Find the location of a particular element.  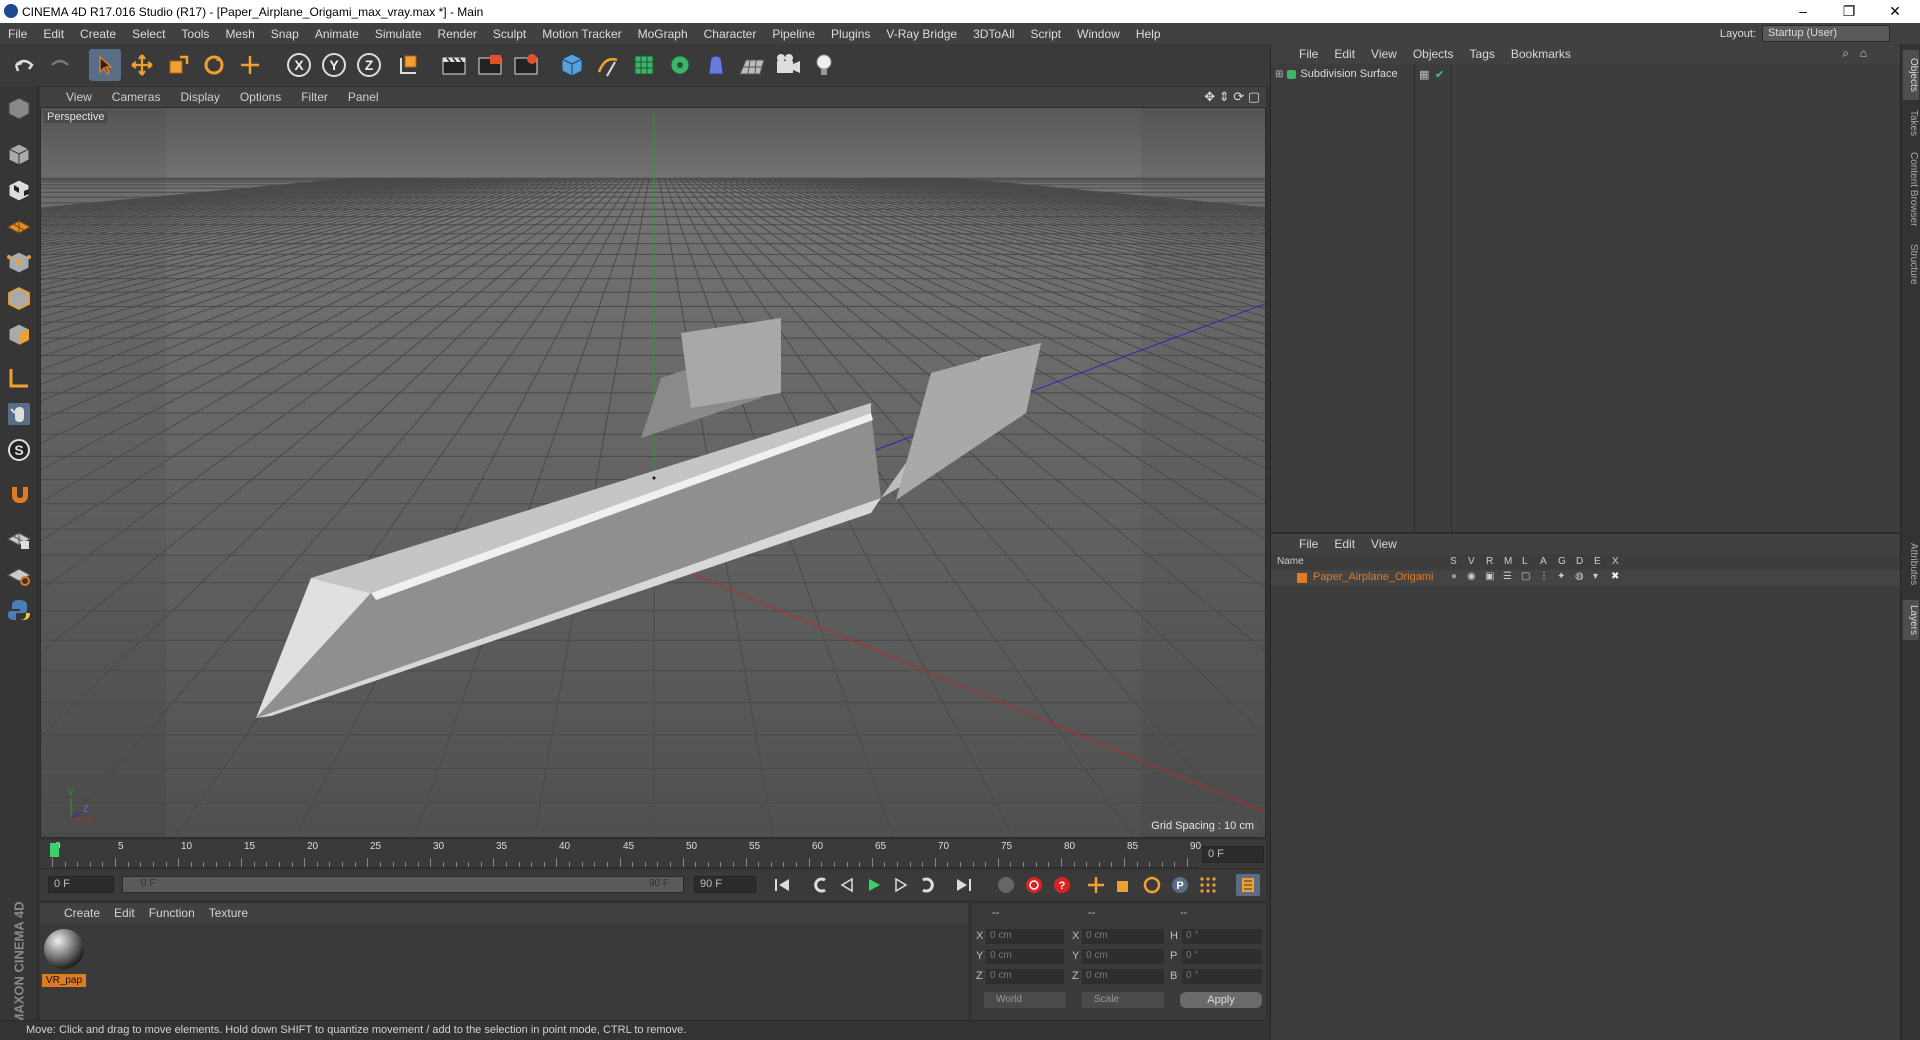

coordinate-system-icon is located at coordinates (408, 65).